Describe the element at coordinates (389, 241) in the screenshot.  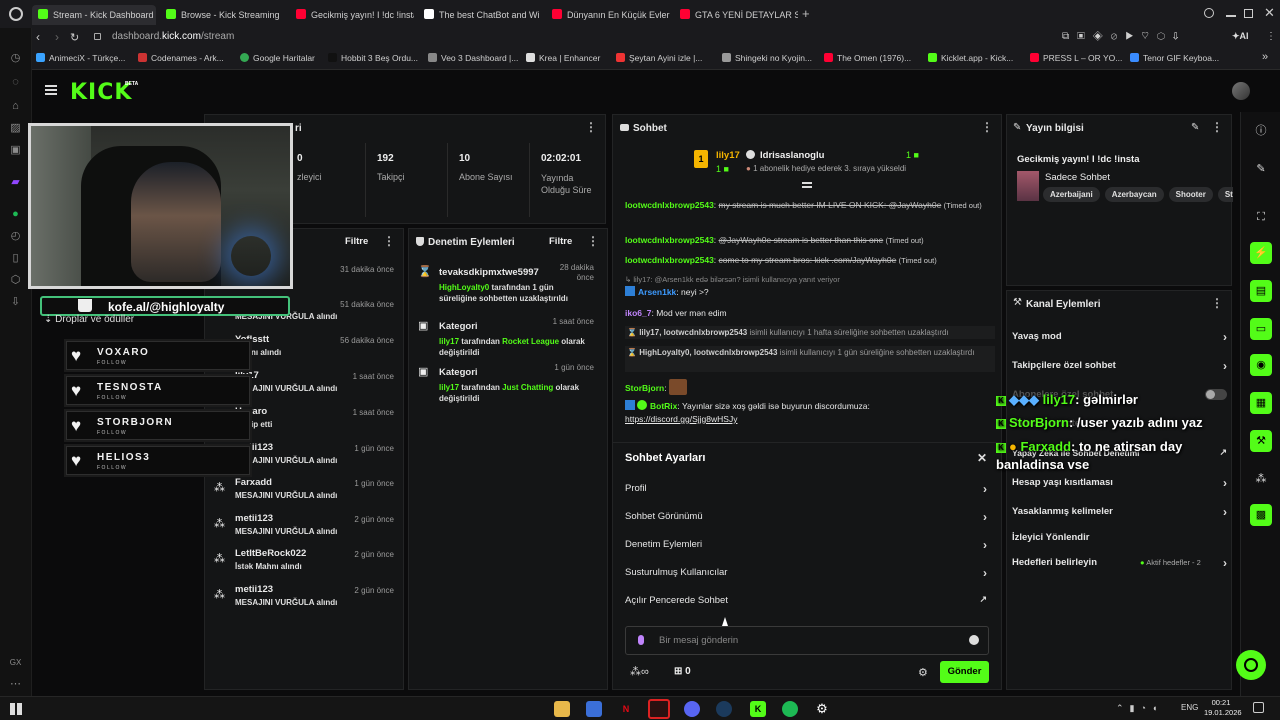
I see `activity-menu-icon: ⋮` at that location.